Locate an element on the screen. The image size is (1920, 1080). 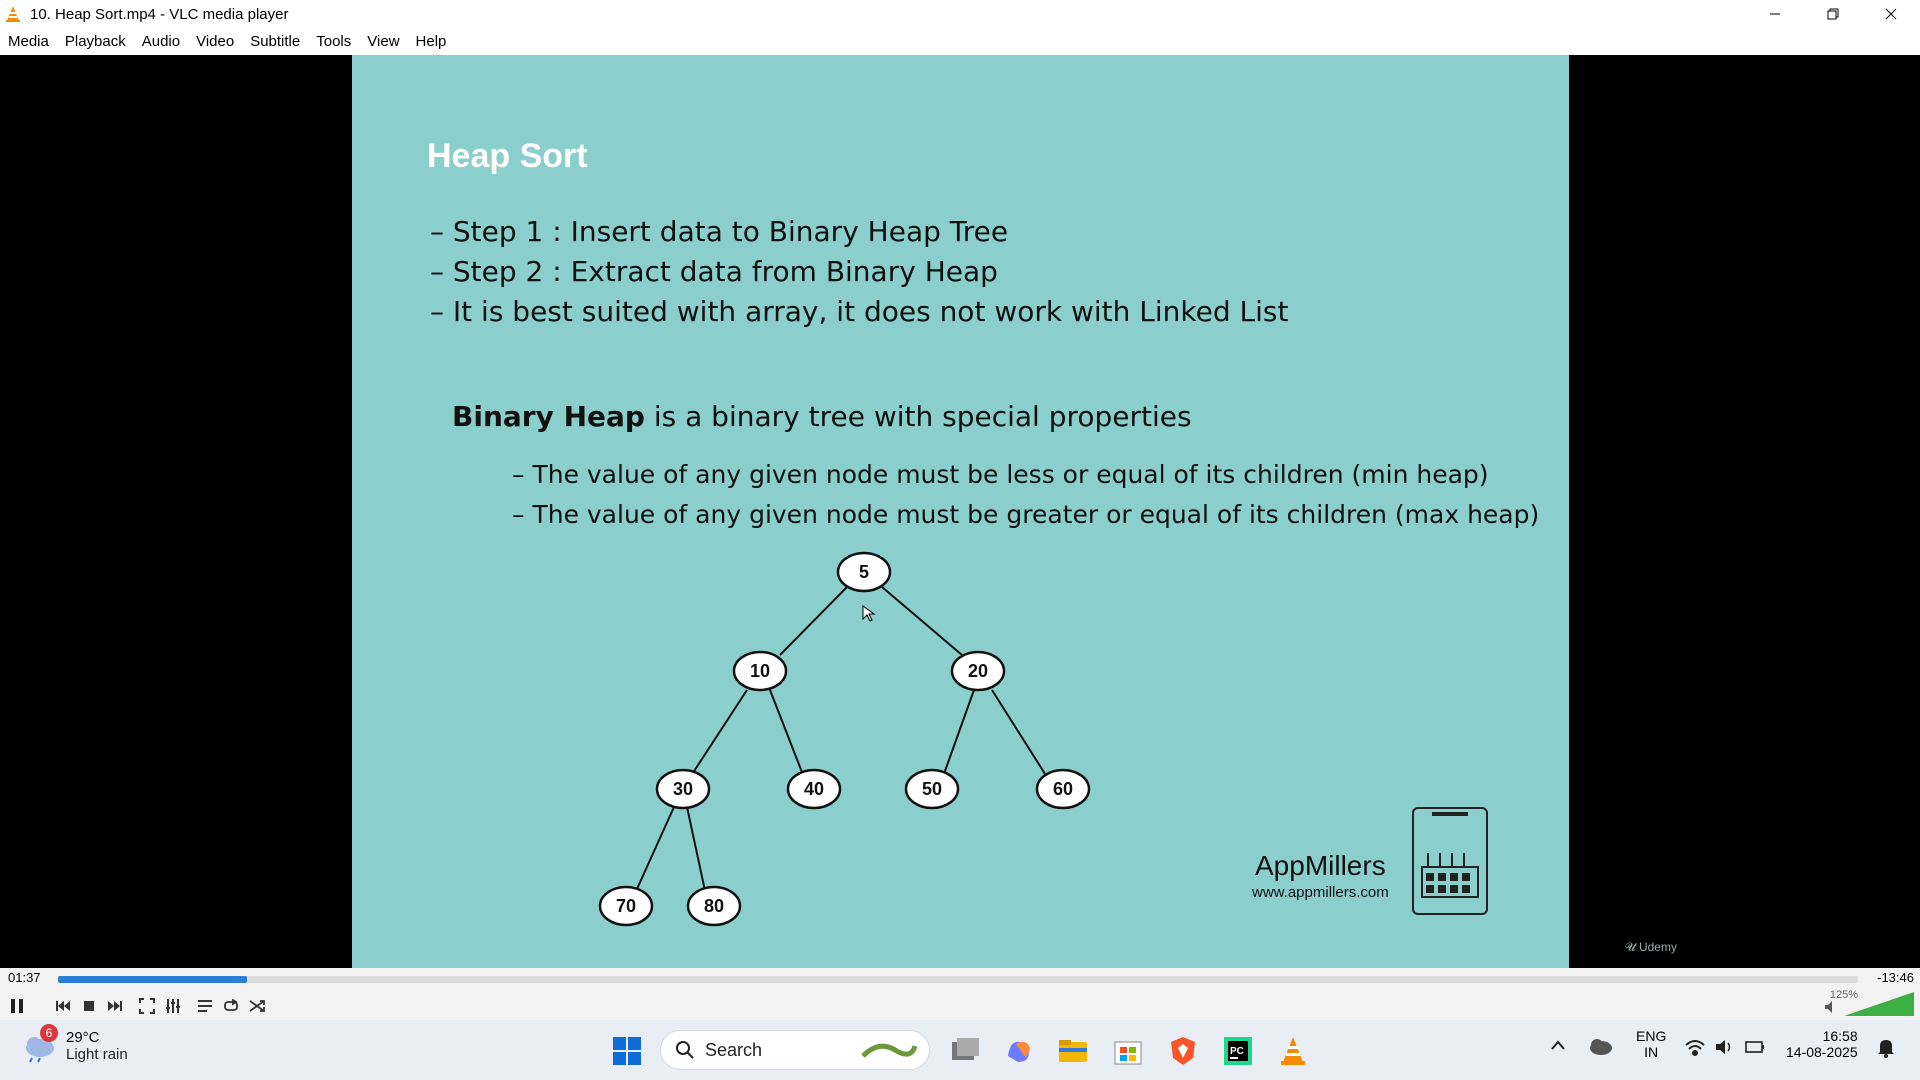
shuffle-icon is located at coordinates (257, 1006).